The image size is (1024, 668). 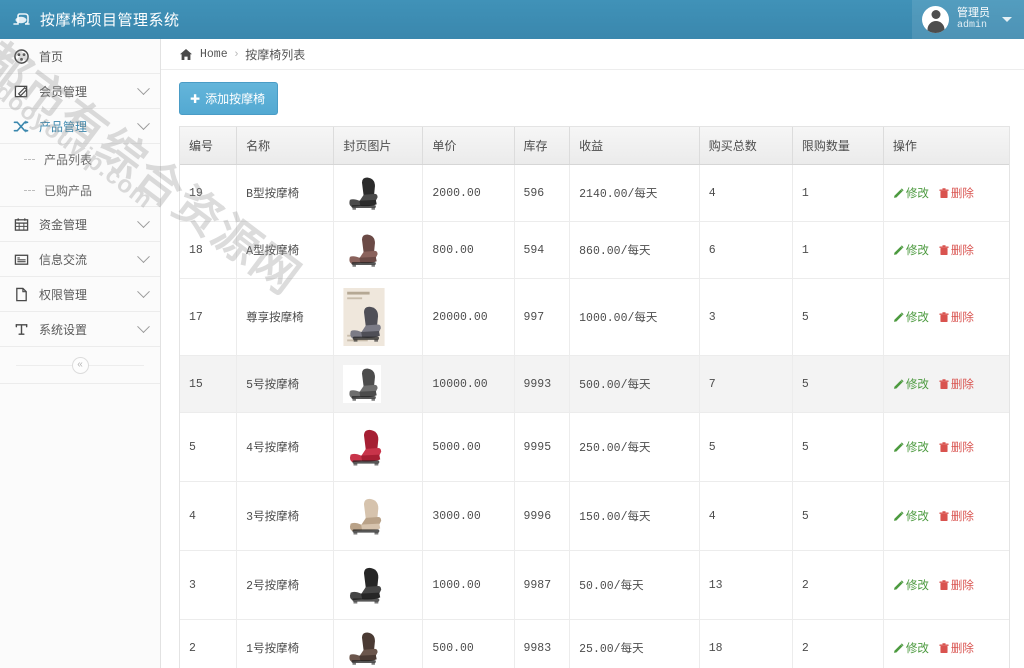 I want to click on tree-line-icon, so click(x=29, y=159).